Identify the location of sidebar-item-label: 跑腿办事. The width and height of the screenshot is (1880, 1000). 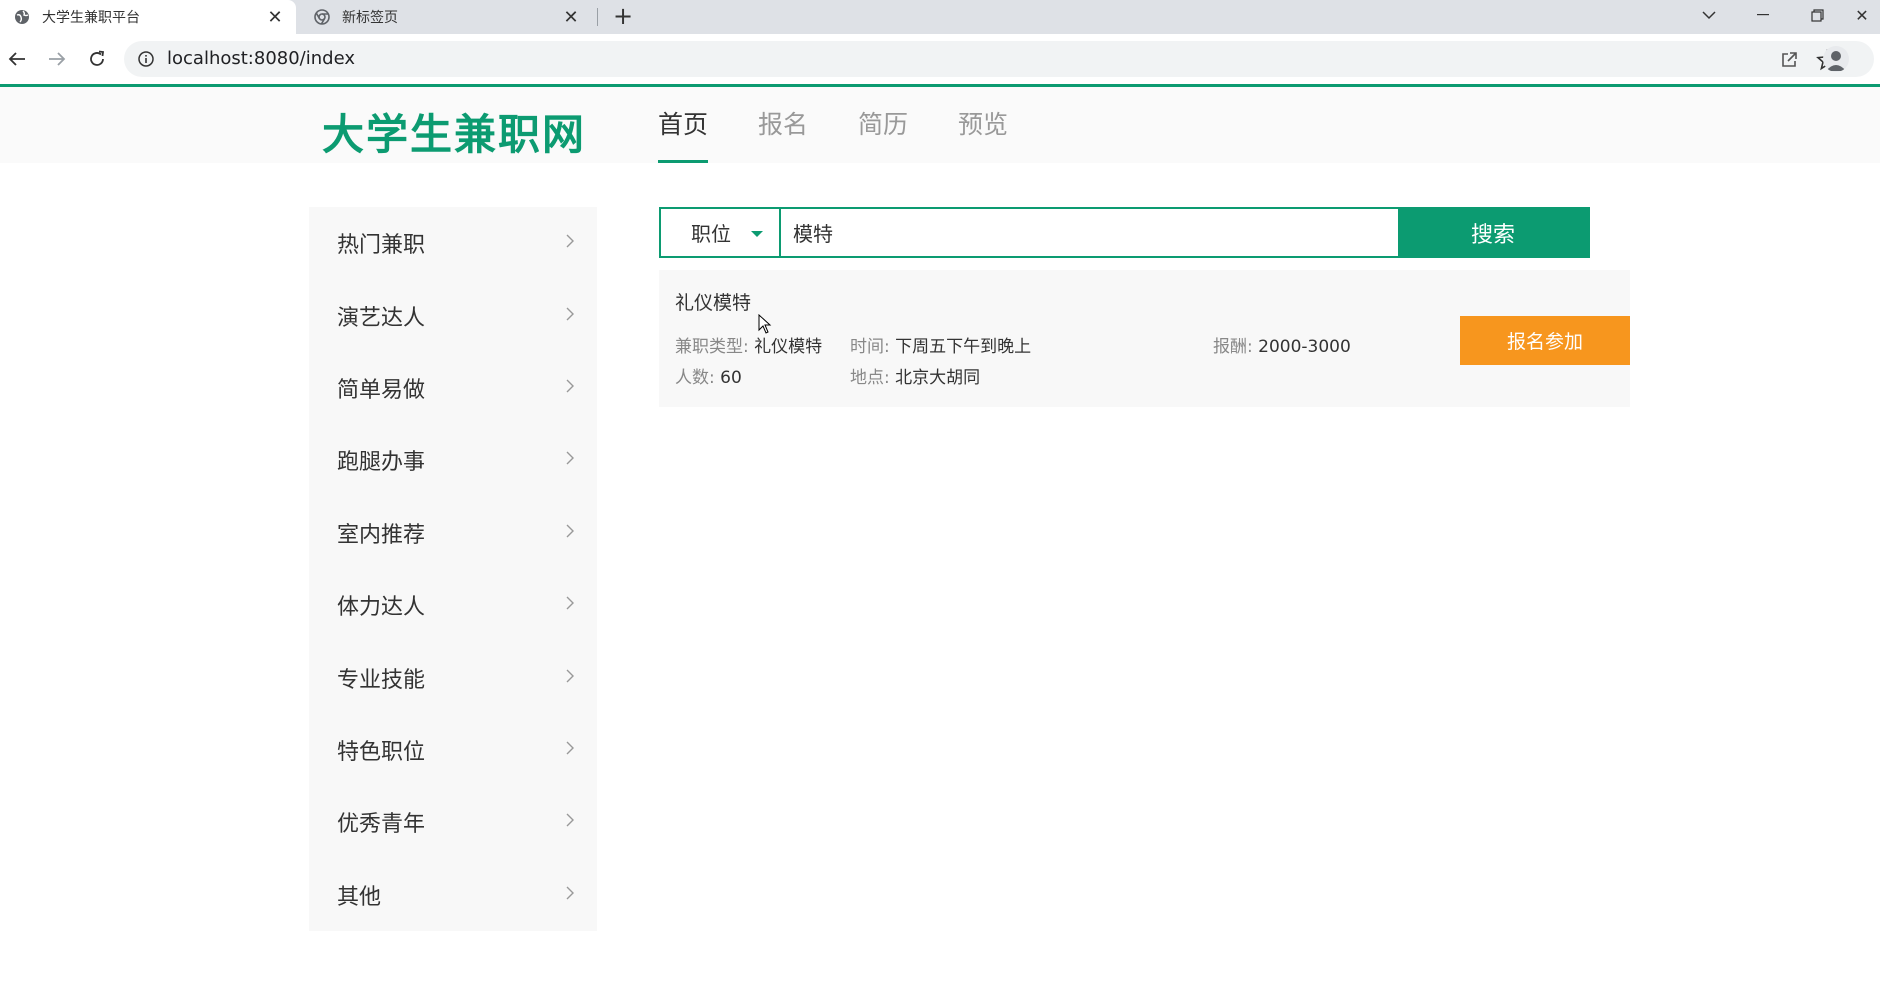
(381, 463).